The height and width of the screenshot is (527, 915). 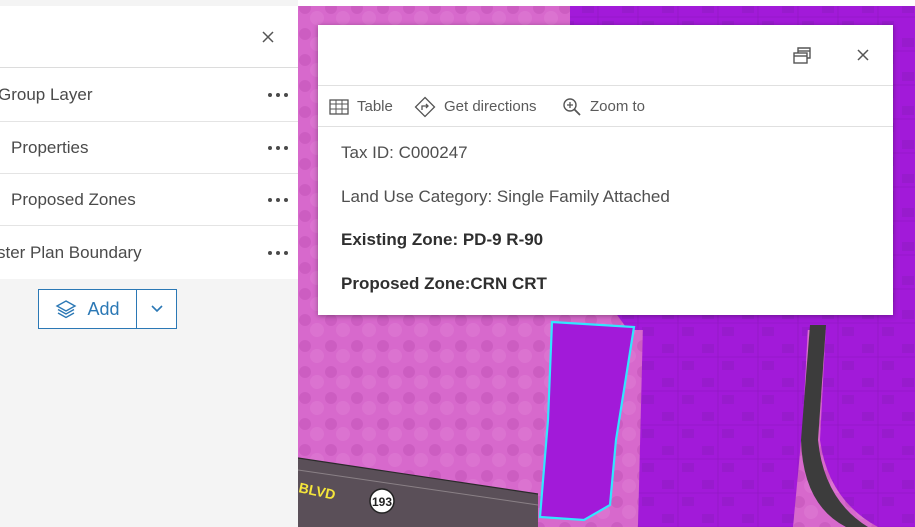 I want to click on popup-header, so click(x=605, y=55).